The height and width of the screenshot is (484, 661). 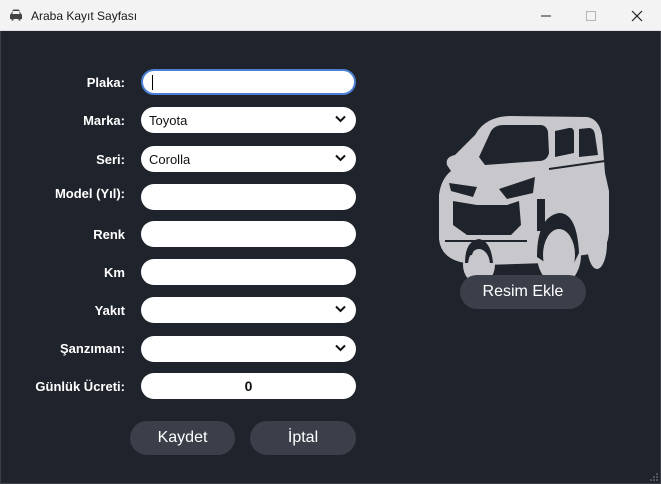 What do you see at coordinates (330, 15) in the screenshot?
I see `title-bar: Araba Kayıt Sayfası` at bounding box center [330, 15].